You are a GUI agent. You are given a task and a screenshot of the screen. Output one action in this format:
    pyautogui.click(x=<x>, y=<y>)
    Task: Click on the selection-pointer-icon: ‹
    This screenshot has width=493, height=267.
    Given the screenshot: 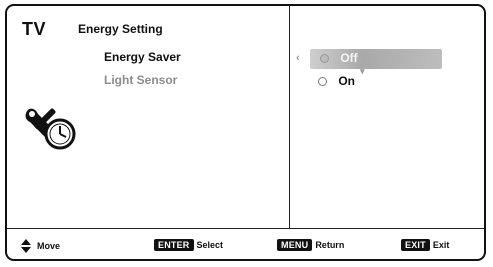 What is the action you would take?
    pyautogui.click(x=298, y=58)
    